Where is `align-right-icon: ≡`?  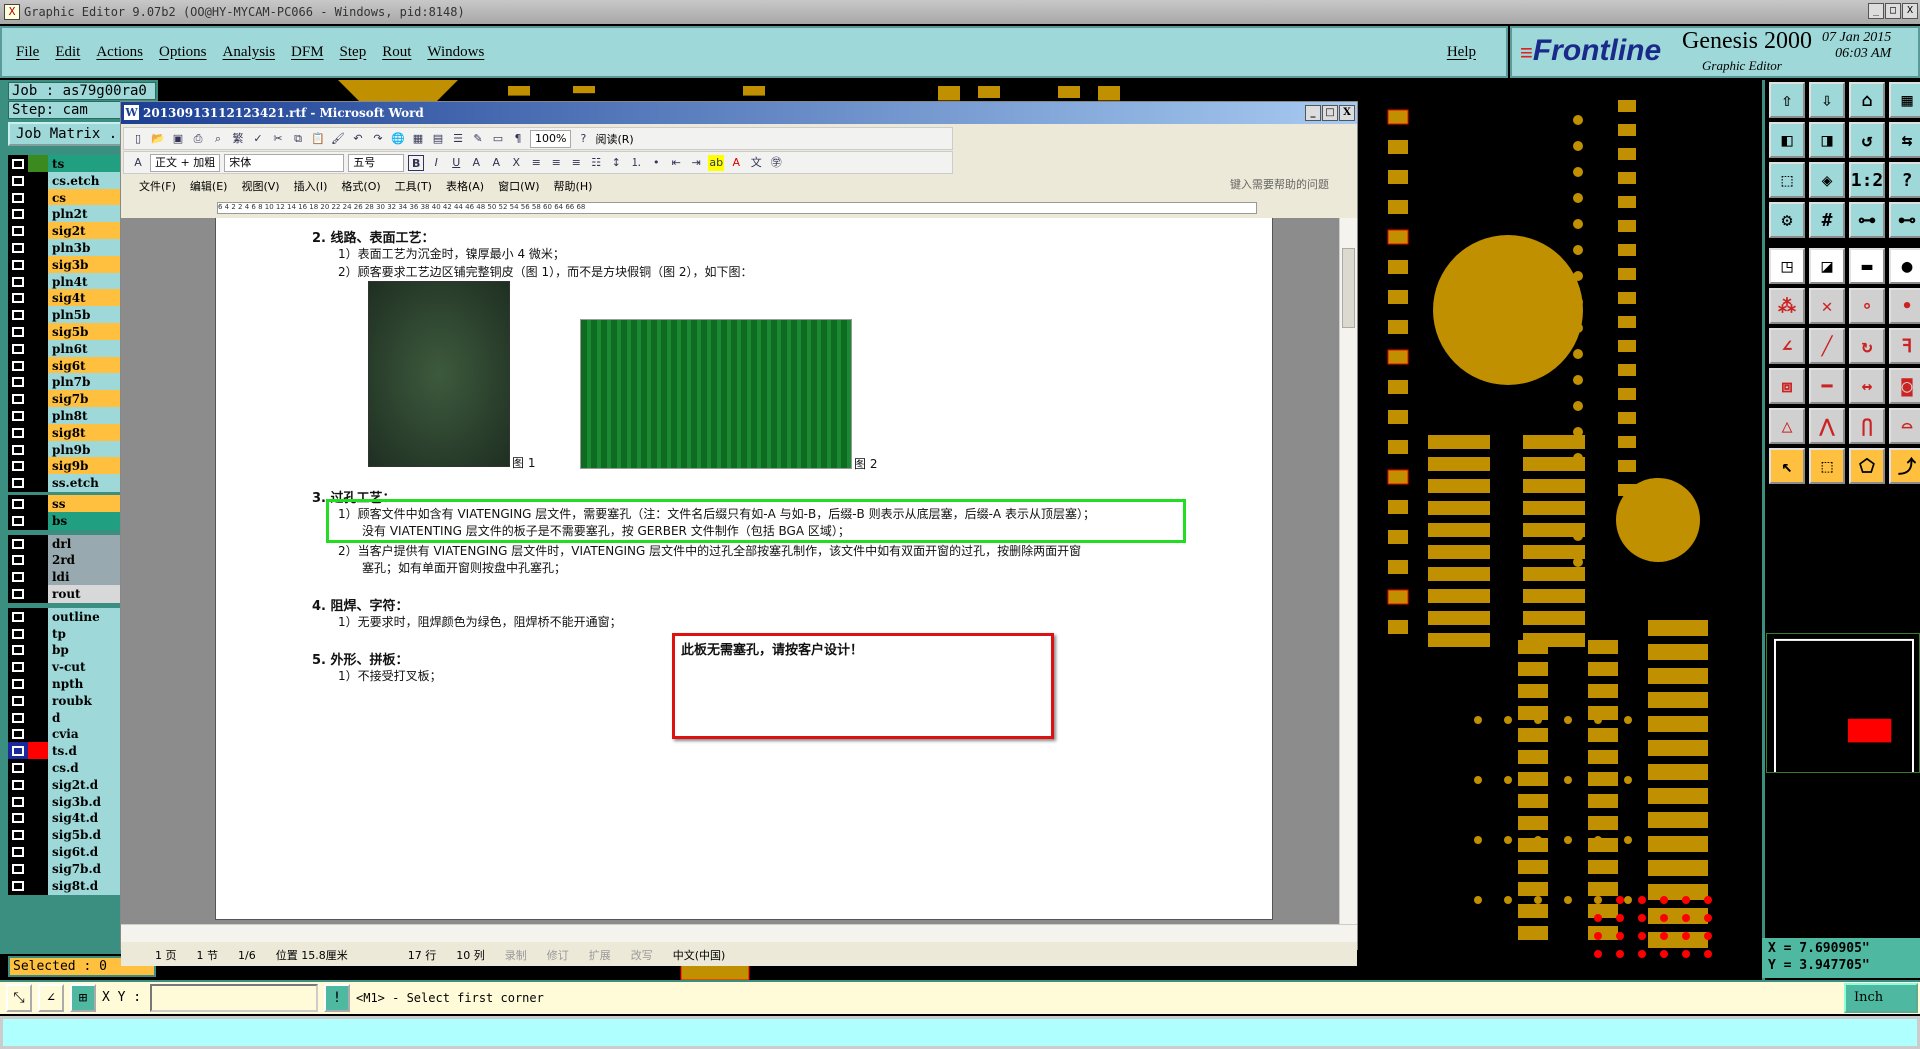
align-right-icon: ≡ is located at coordinates (576, 163).